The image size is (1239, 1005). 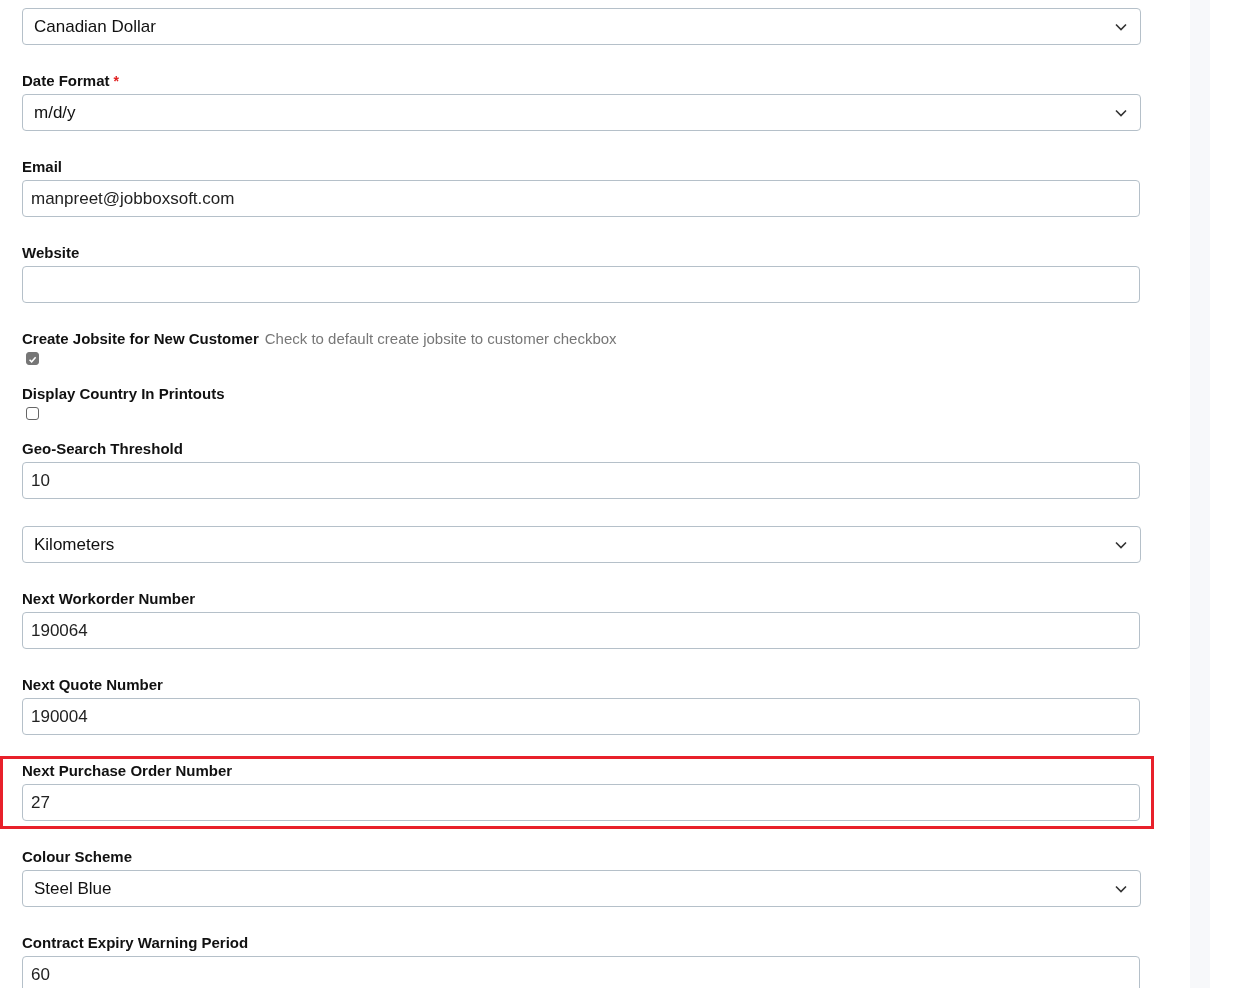 I want to click on field-label: Email, so click(x=42, y=166).